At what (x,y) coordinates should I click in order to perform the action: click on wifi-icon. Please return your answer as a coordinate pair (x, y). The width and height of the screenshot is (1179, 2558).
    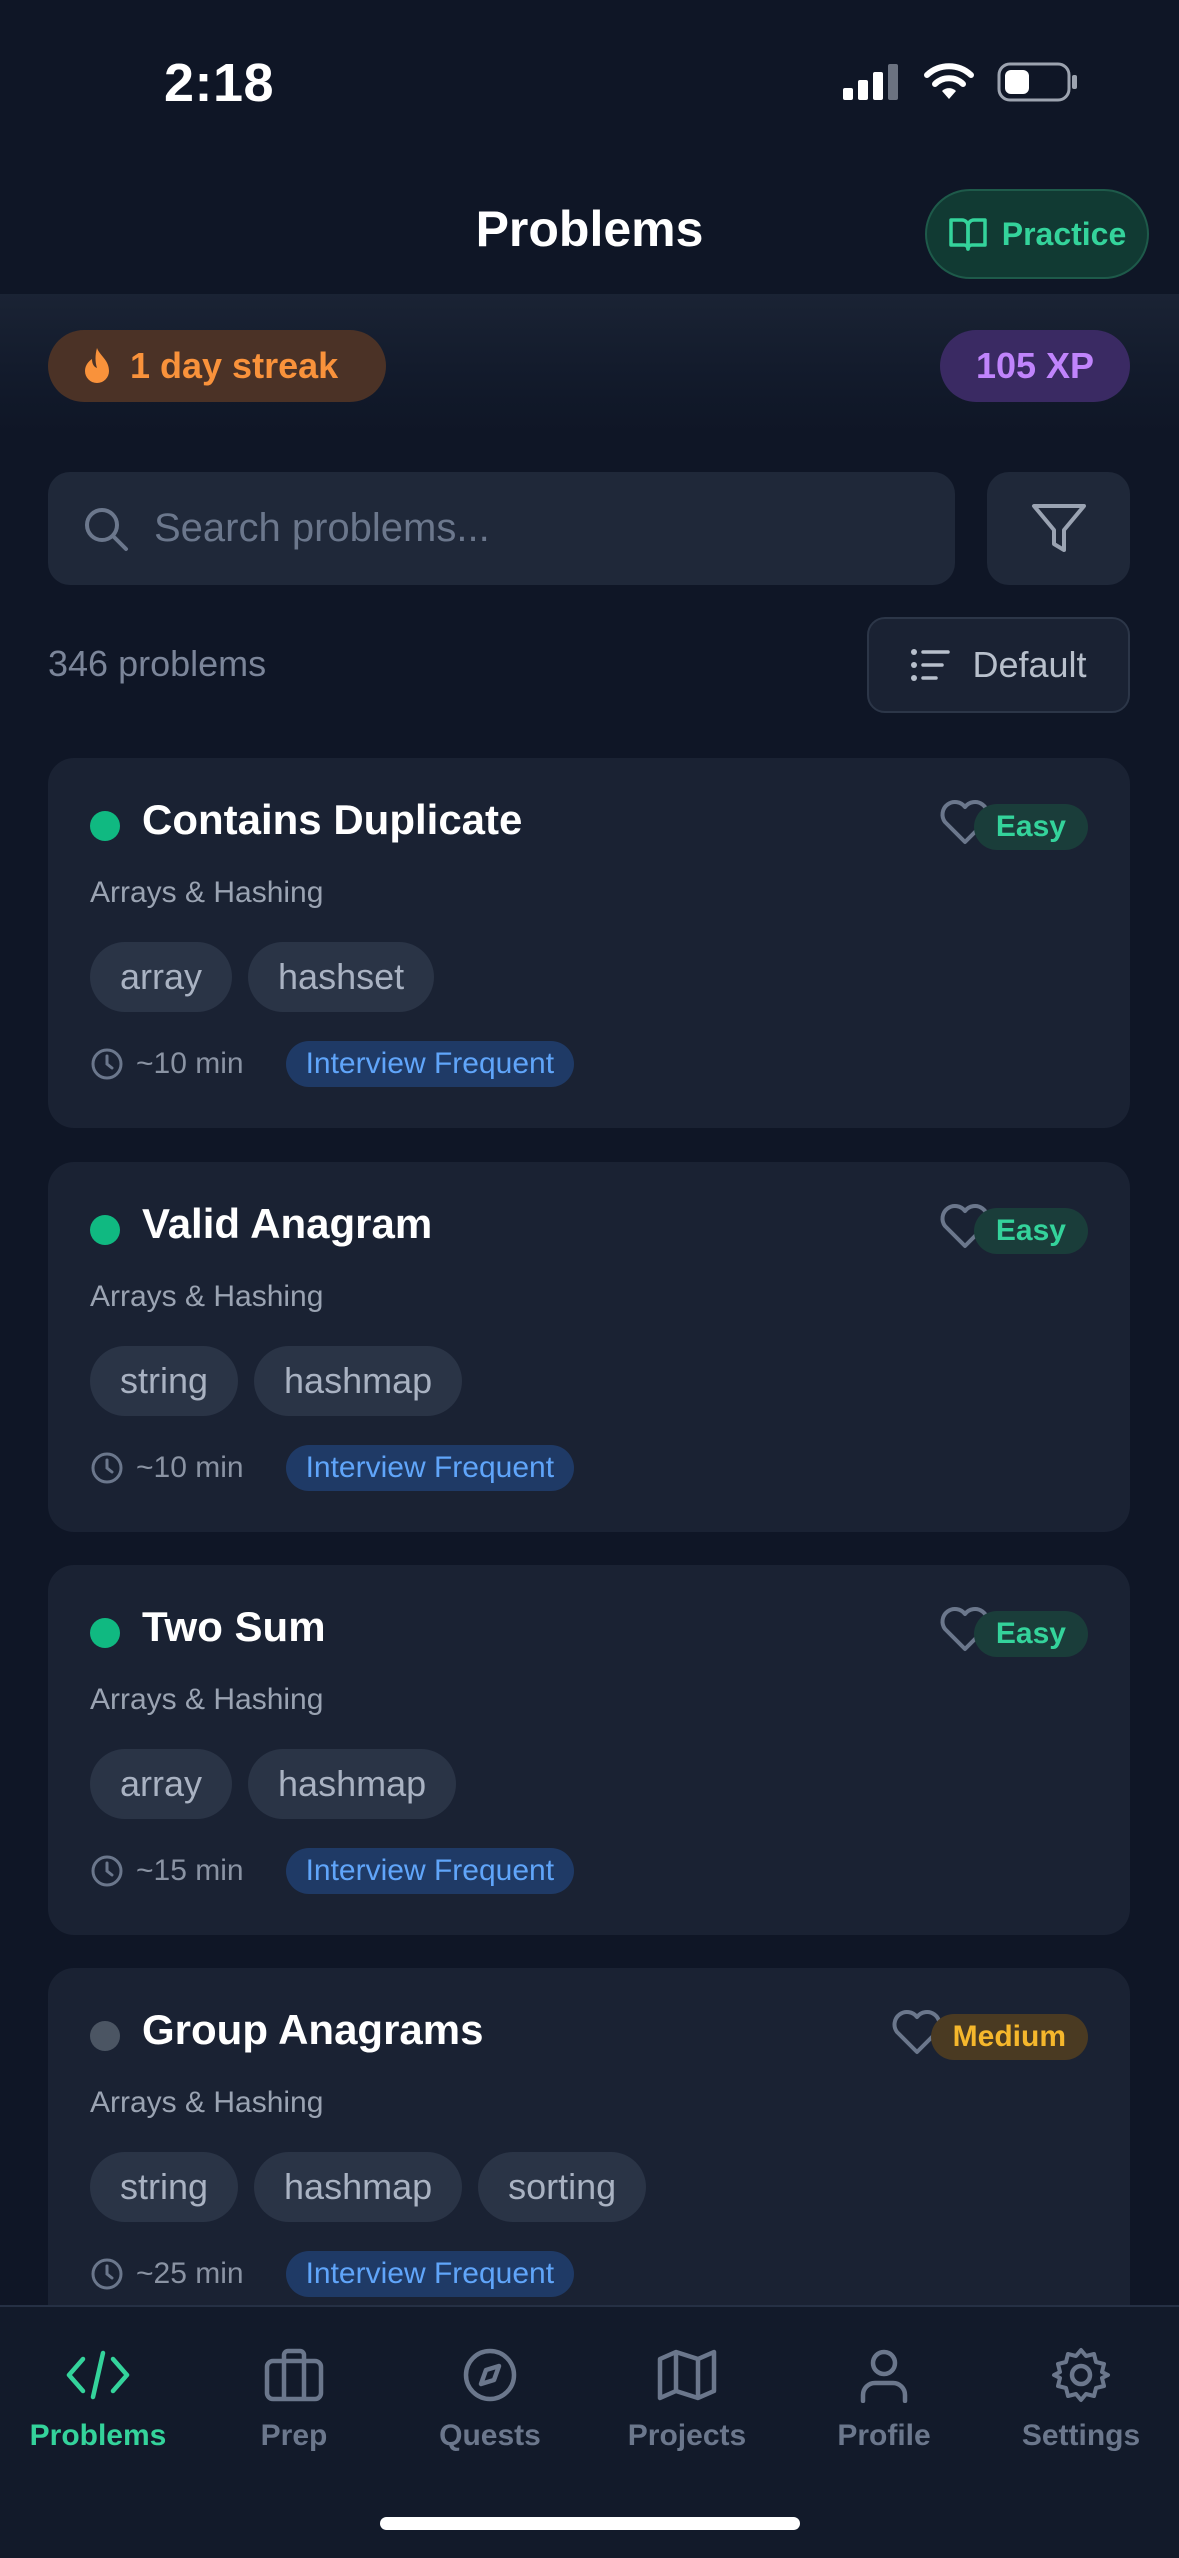
    Looking at the image, I should click on (949, 81).